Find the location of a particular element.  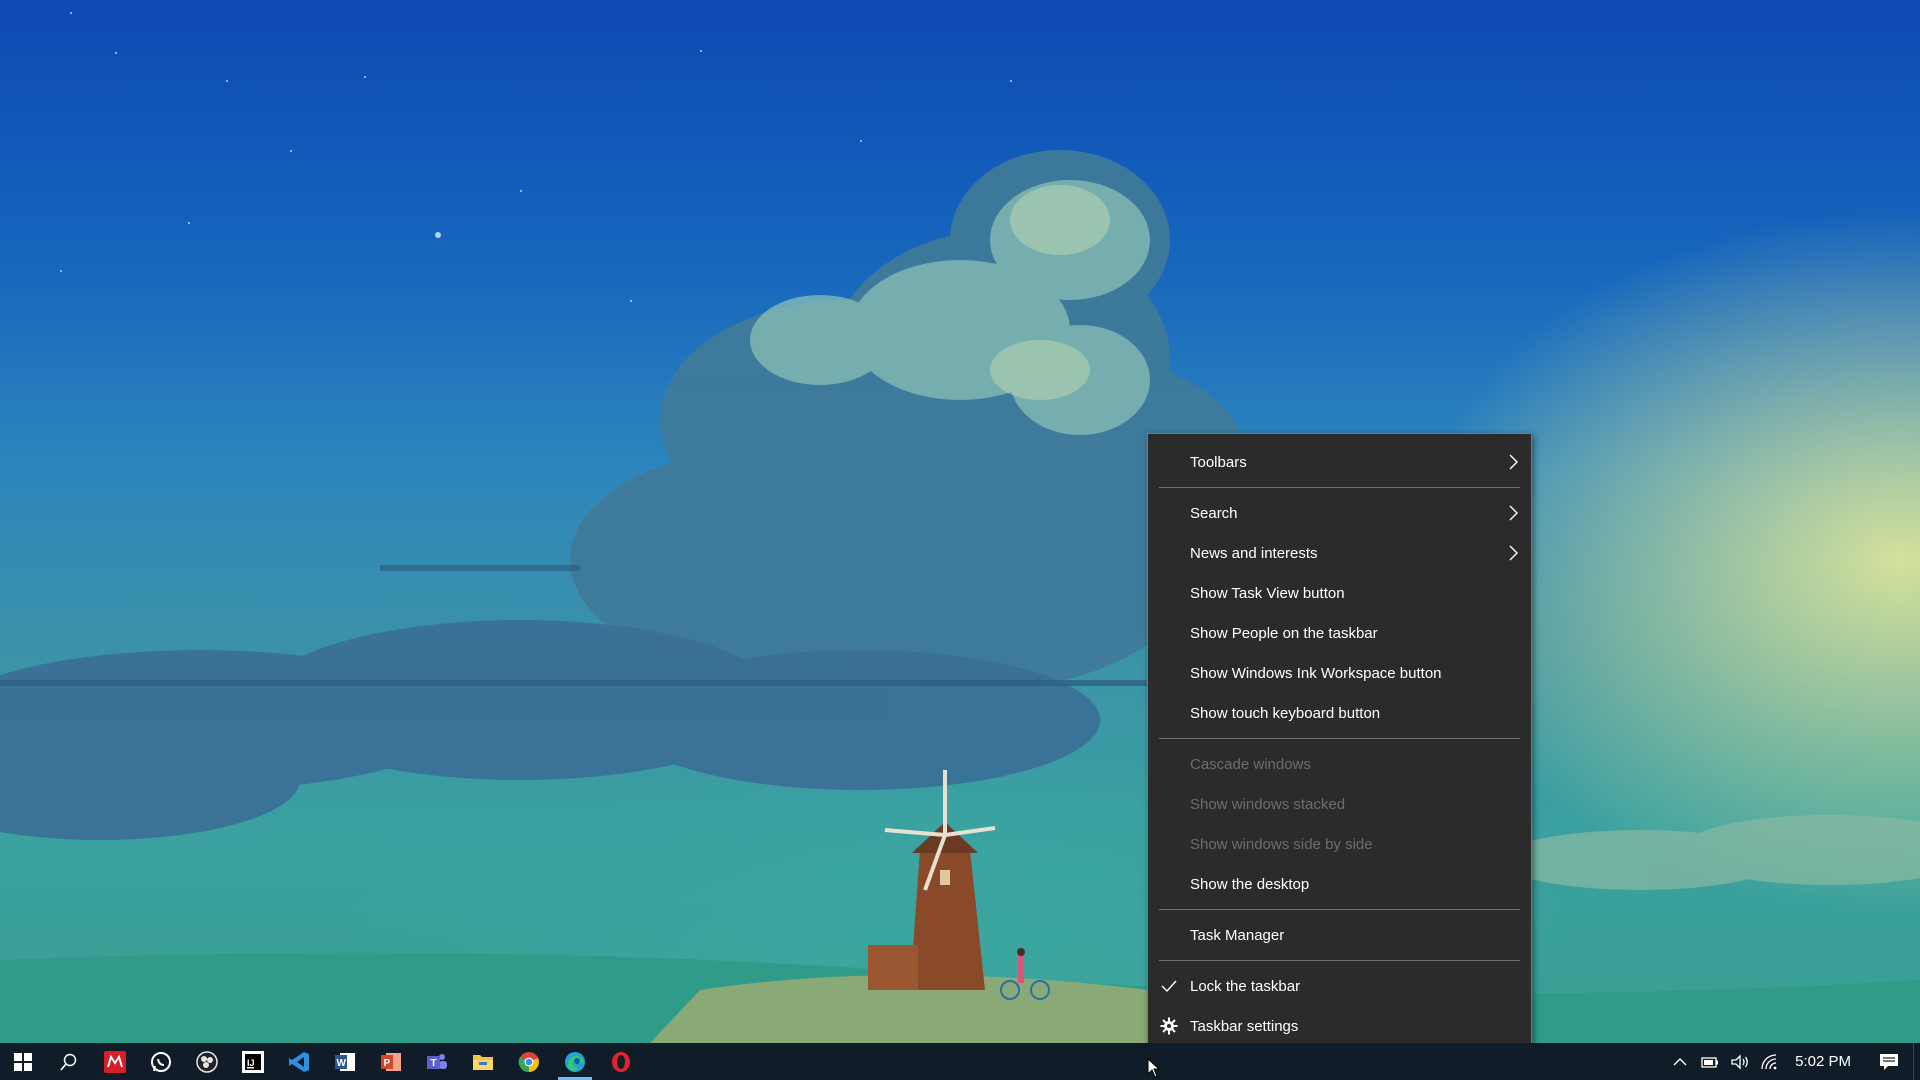

whatsapp-icon is located at coordinates (161, 1062).